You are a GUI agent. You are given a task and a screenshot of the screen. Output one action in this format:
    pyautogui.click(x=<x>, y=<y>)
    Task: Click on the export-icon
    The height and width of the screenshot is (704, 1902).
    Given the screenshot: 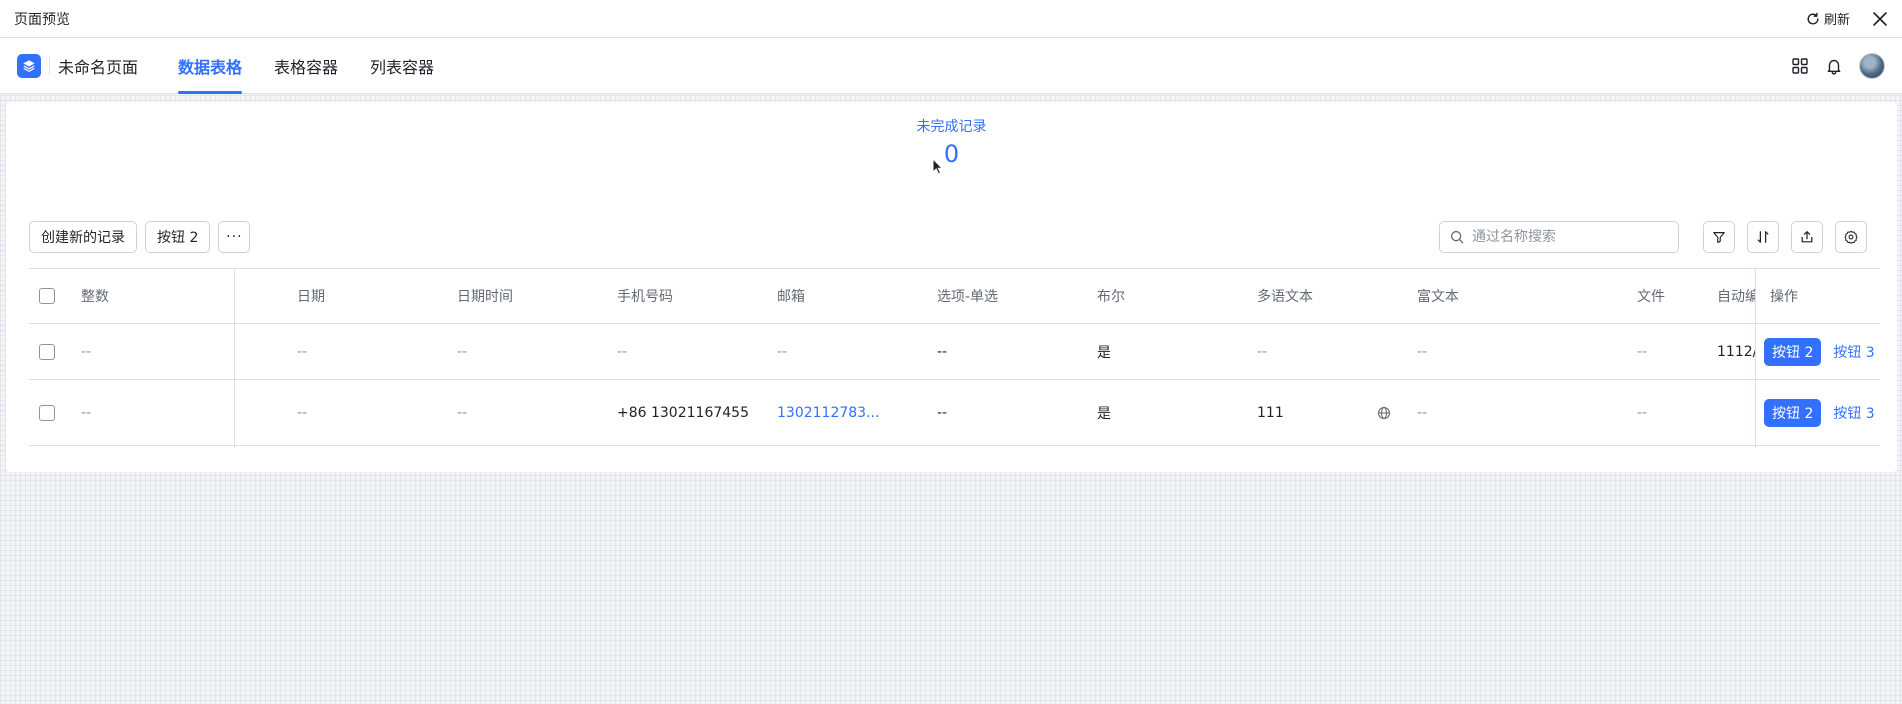 What is the action you would take?
    pyautogui.click(x=1807, y=237)
    